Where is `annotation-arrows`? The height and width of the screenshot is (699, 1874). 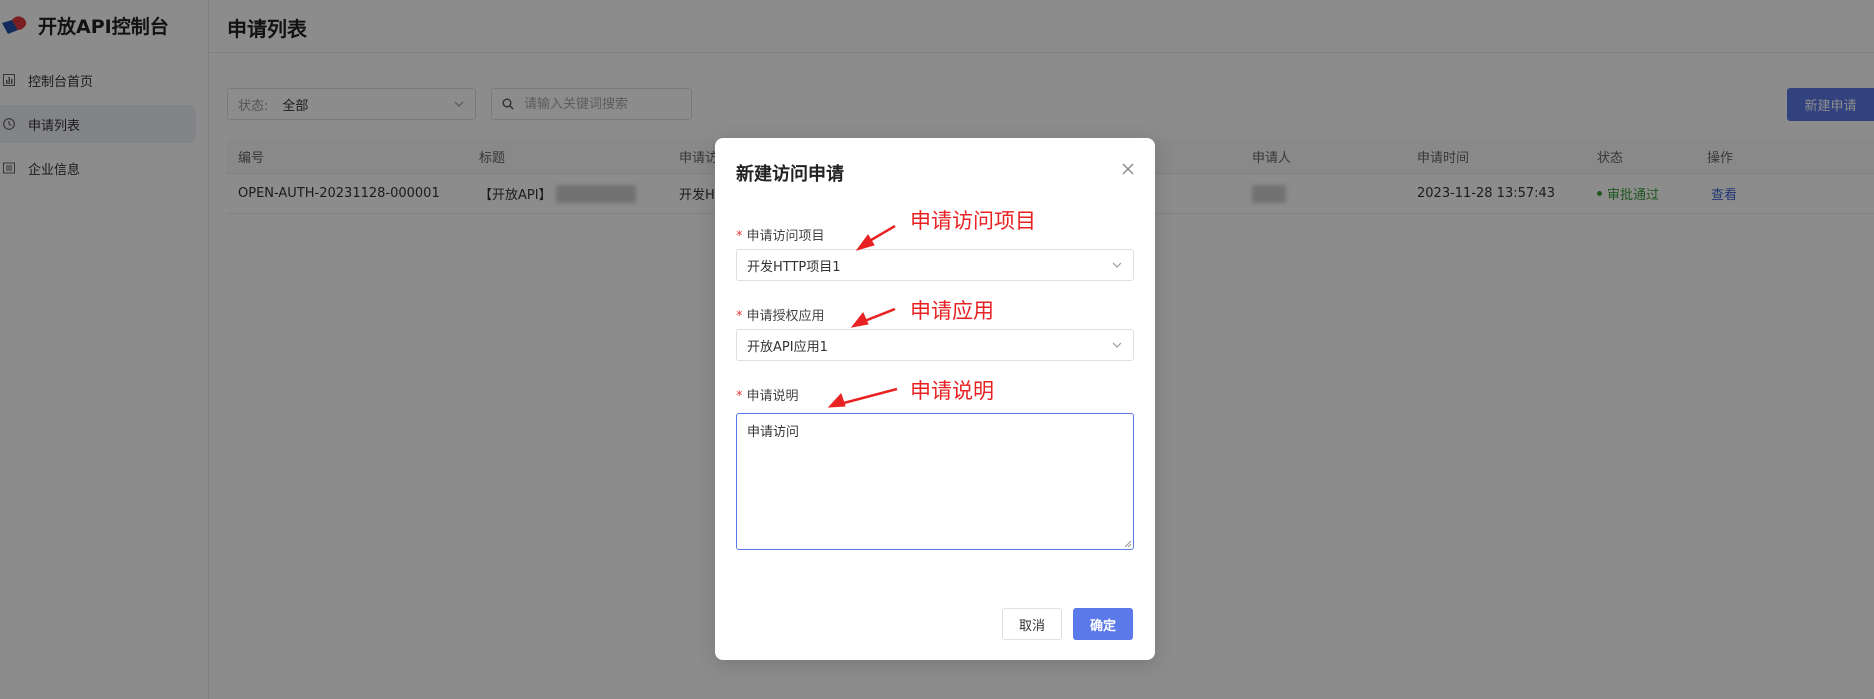 annotation-arrows is located at coordinates (862, 316).